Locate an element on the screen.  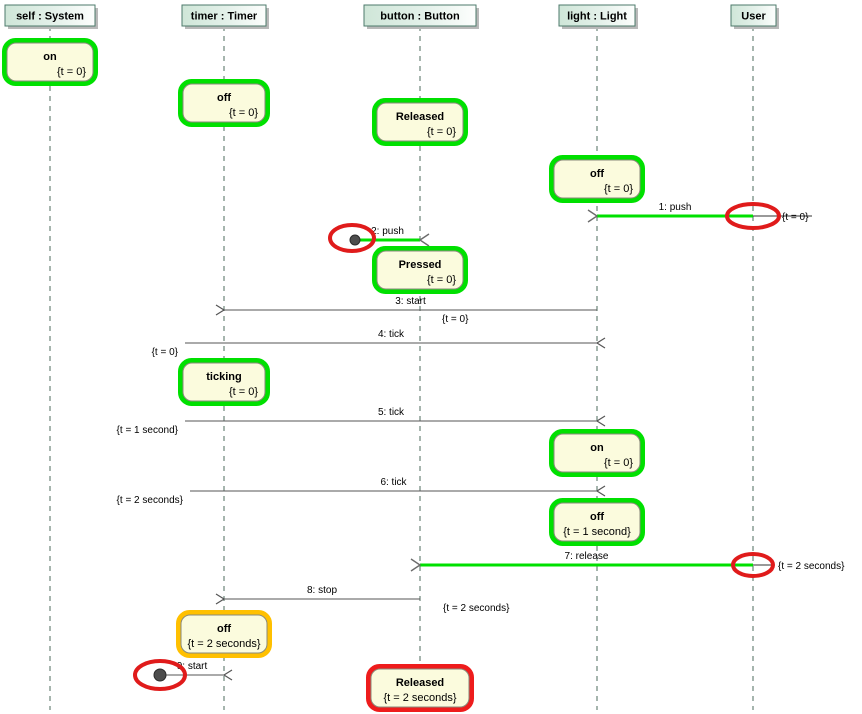
state-name-s10: Released is located at coordinates (420, 683).